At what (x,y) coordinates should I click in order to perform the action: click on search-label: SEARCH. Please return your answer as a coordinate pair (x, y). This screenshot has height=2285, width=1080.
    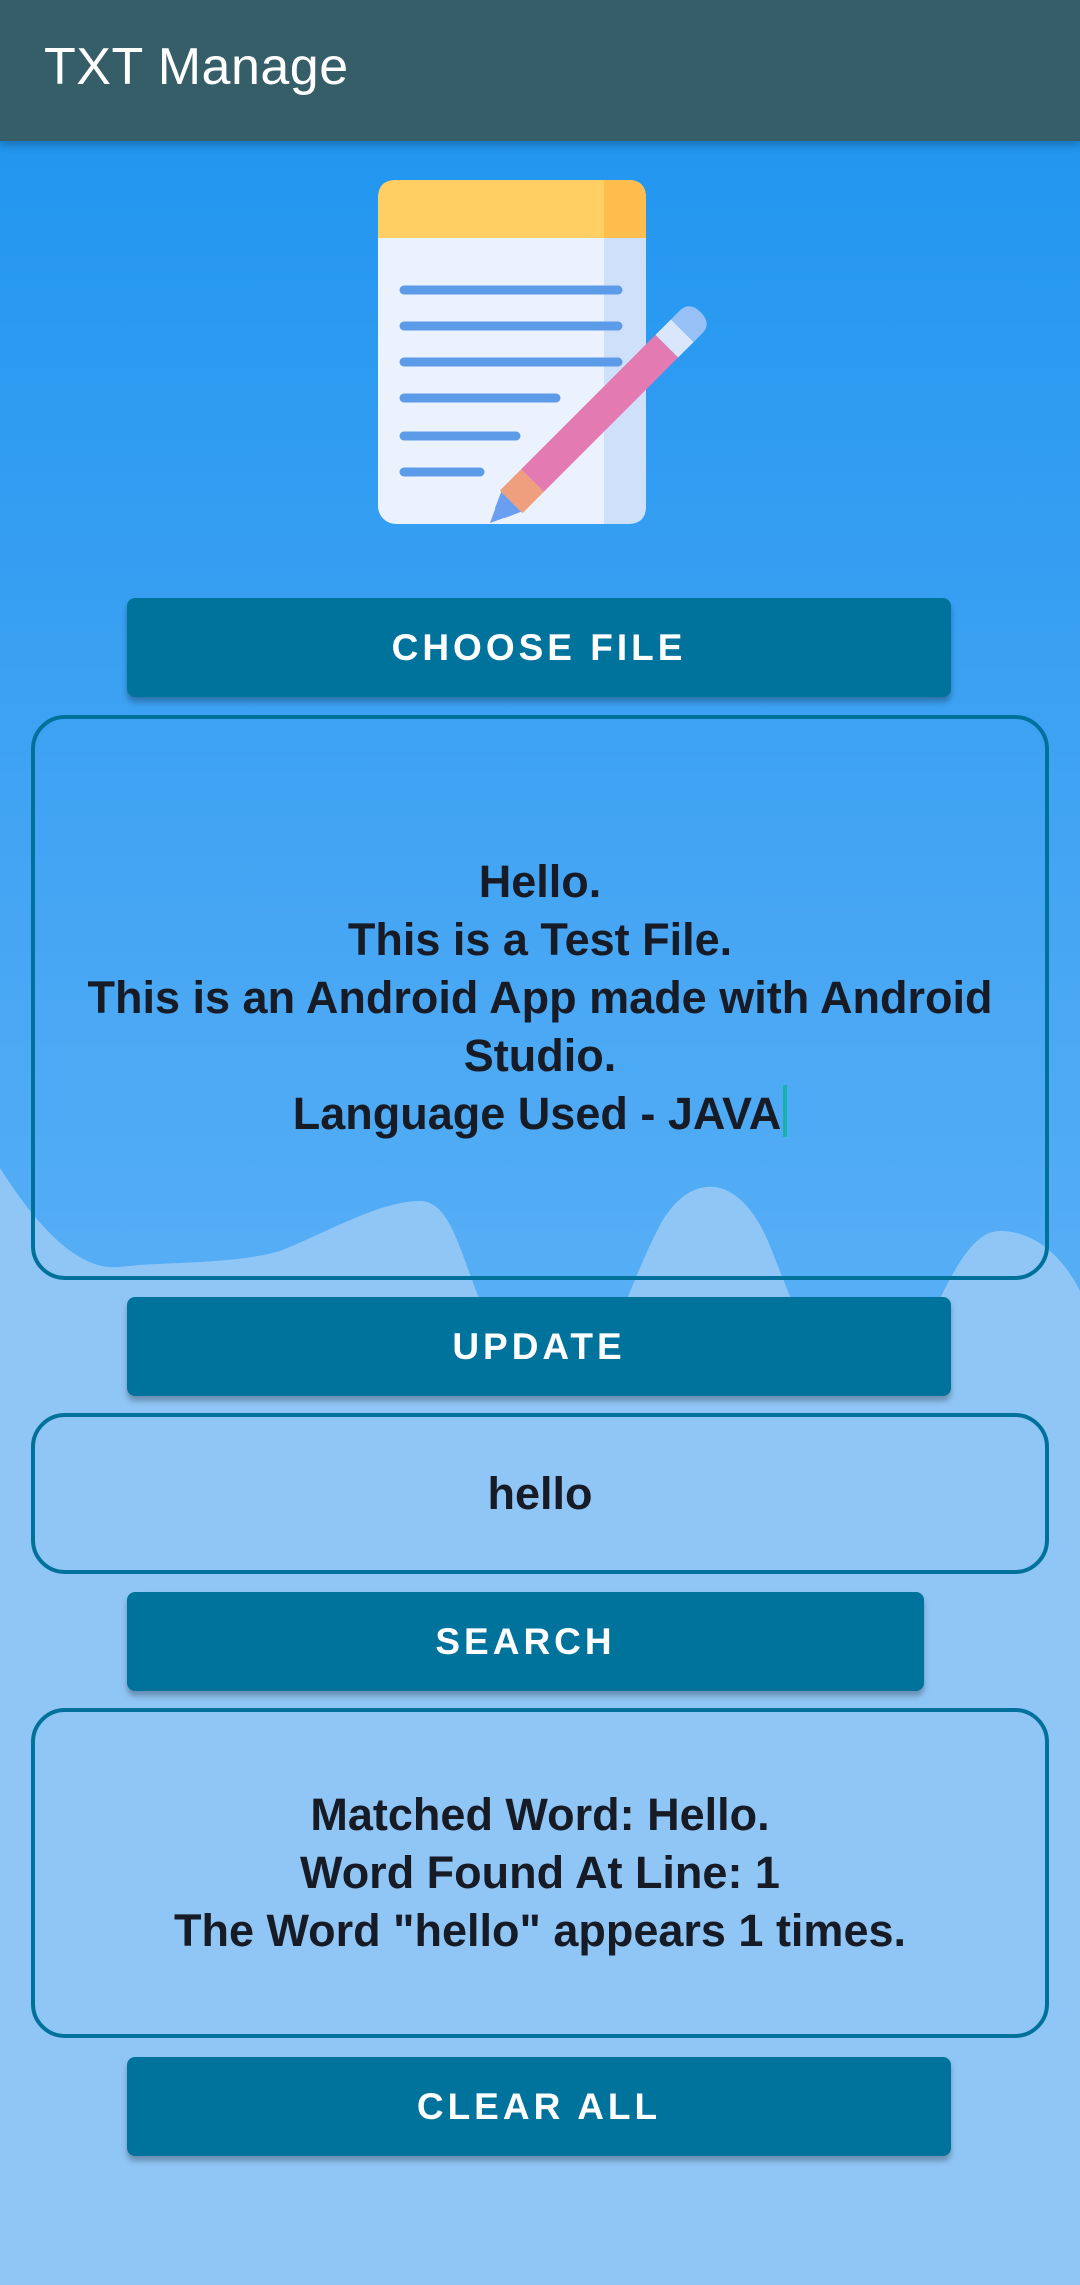
    Looking at the image, I should click on (525, 1641).